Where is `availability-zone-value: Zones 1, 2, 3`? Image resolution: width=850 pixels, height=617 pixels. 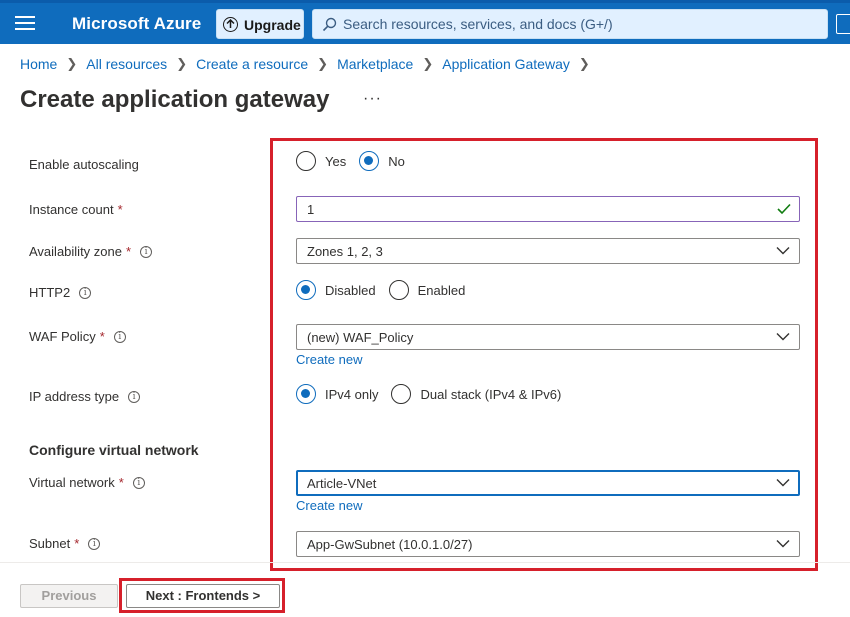
availability-zone-value: Zones 1, 2, 3 is located at coordinates (345, 251).